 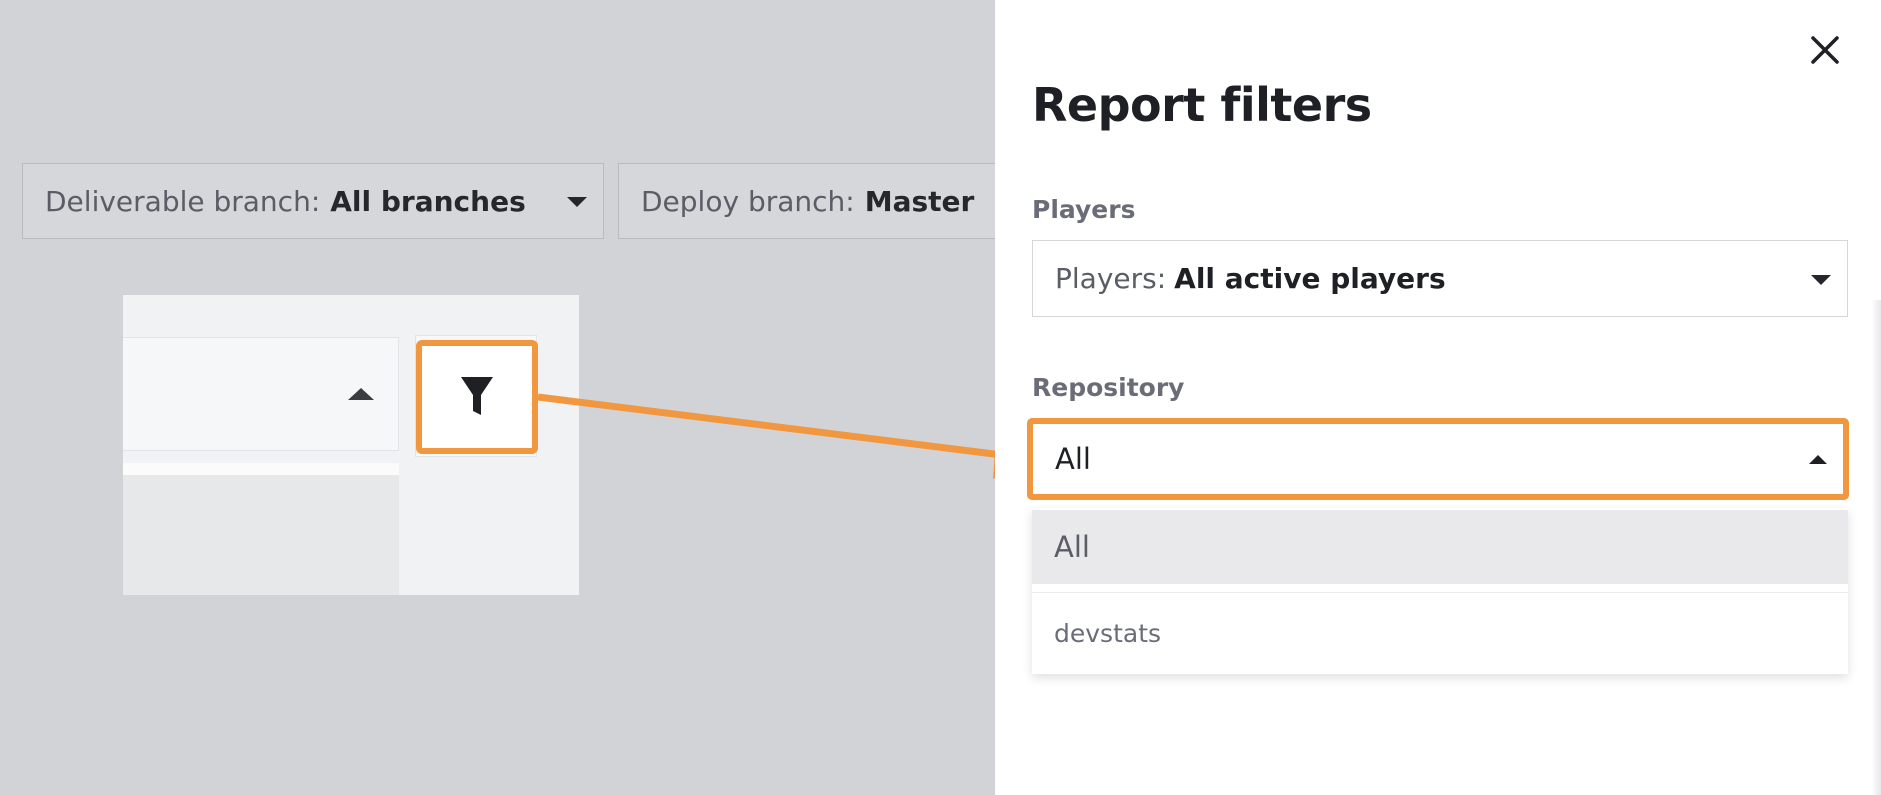 What do you see at coordinates (1108, 387) in the screenshot?
I see `repository-label: Repository` at bounding box center [1108, 387].